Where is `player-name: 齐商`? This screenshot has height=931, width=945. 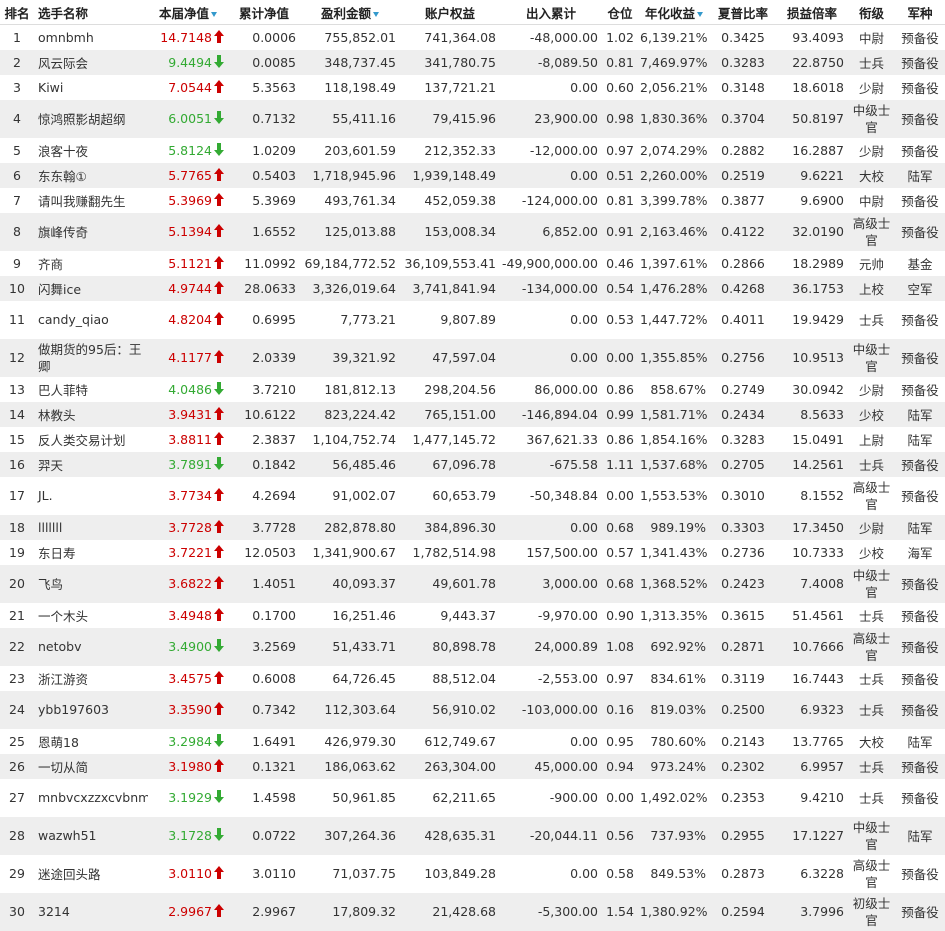
player-name: 齐商 is located at coordinates (91, 263).